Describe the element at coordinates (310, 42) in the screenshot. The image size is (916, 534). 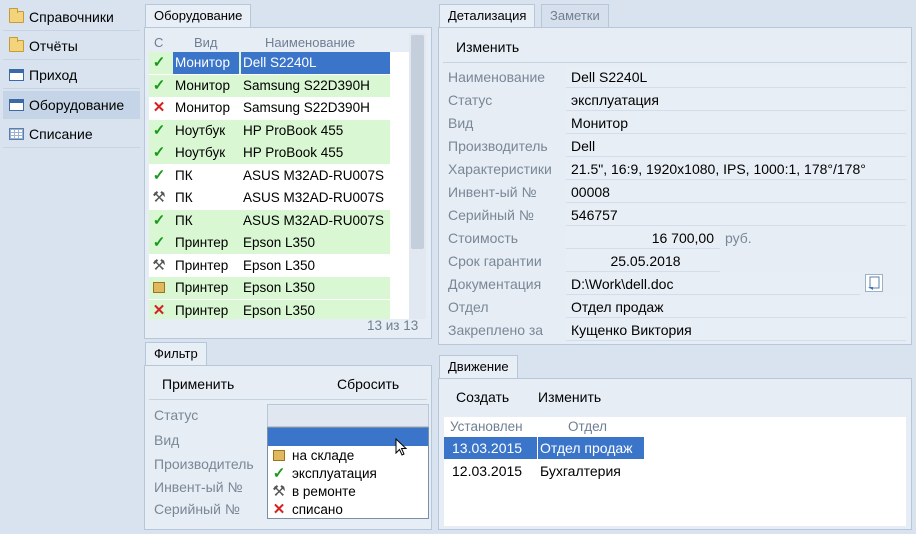
I see `column-name: Наименование` at that location.